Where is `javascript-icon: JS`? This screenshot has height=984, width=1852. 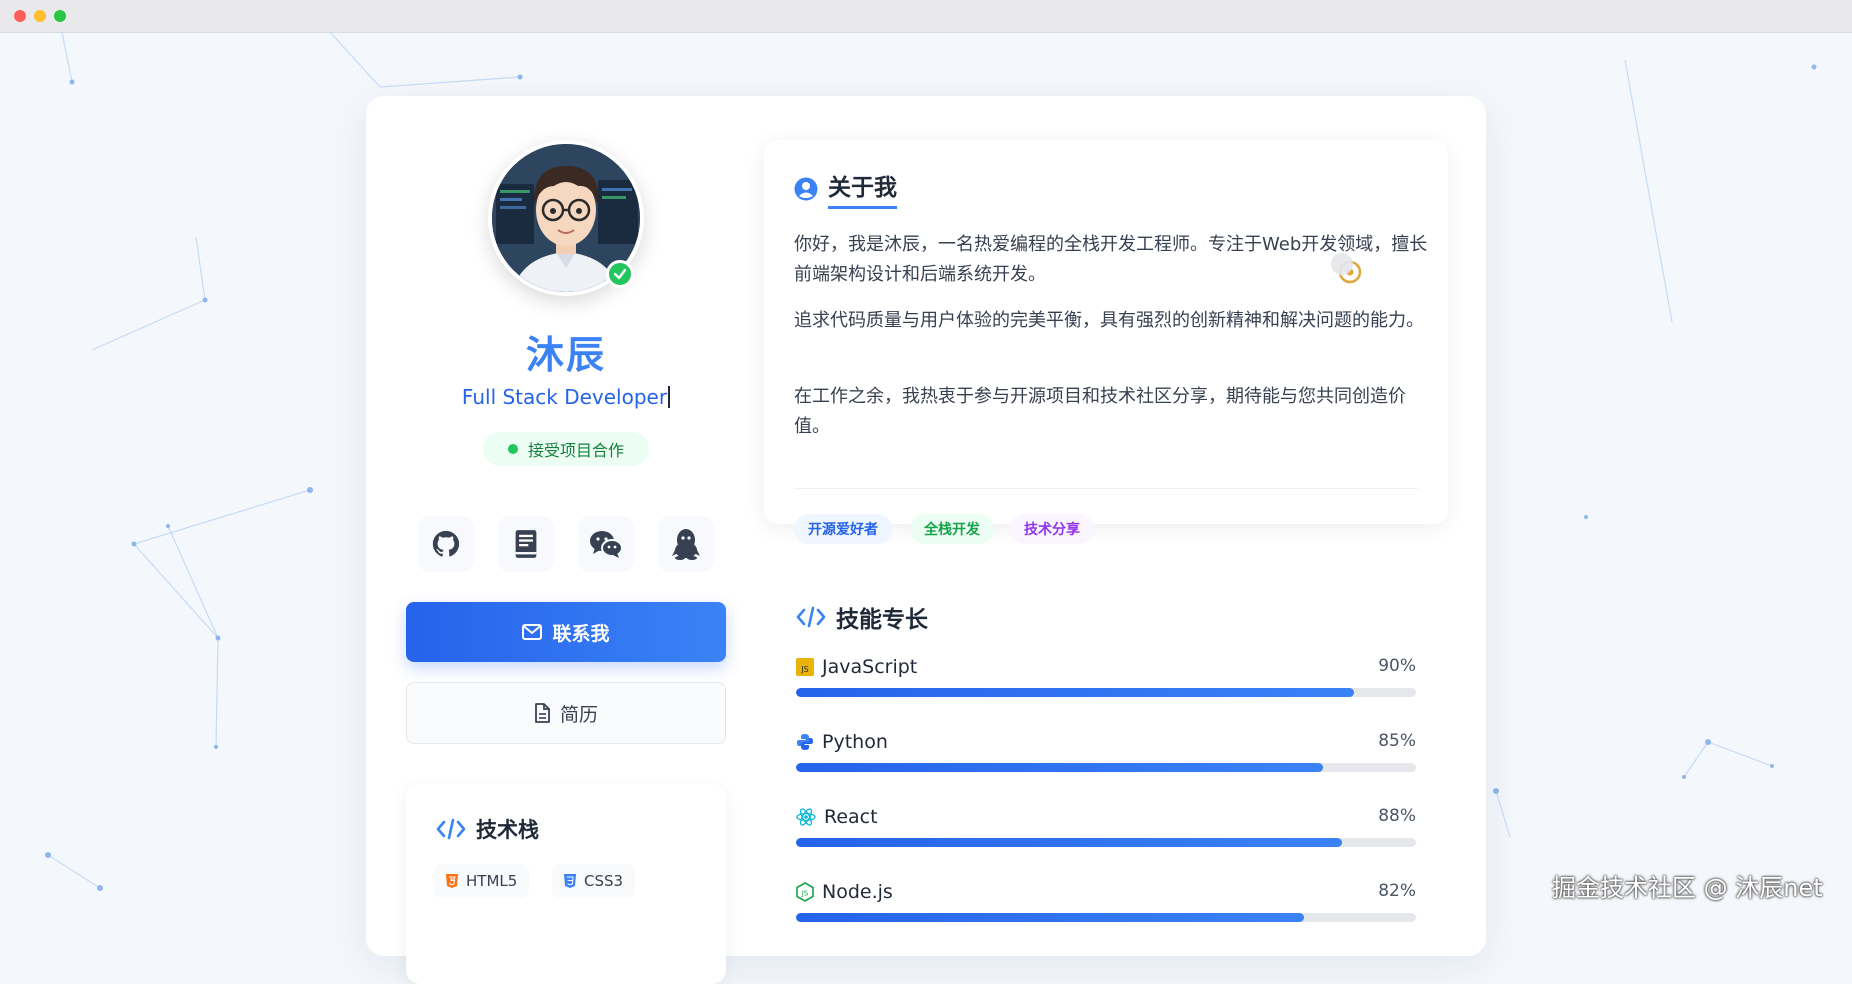
javascript-icon: JS is located at coordinates (805, 667).